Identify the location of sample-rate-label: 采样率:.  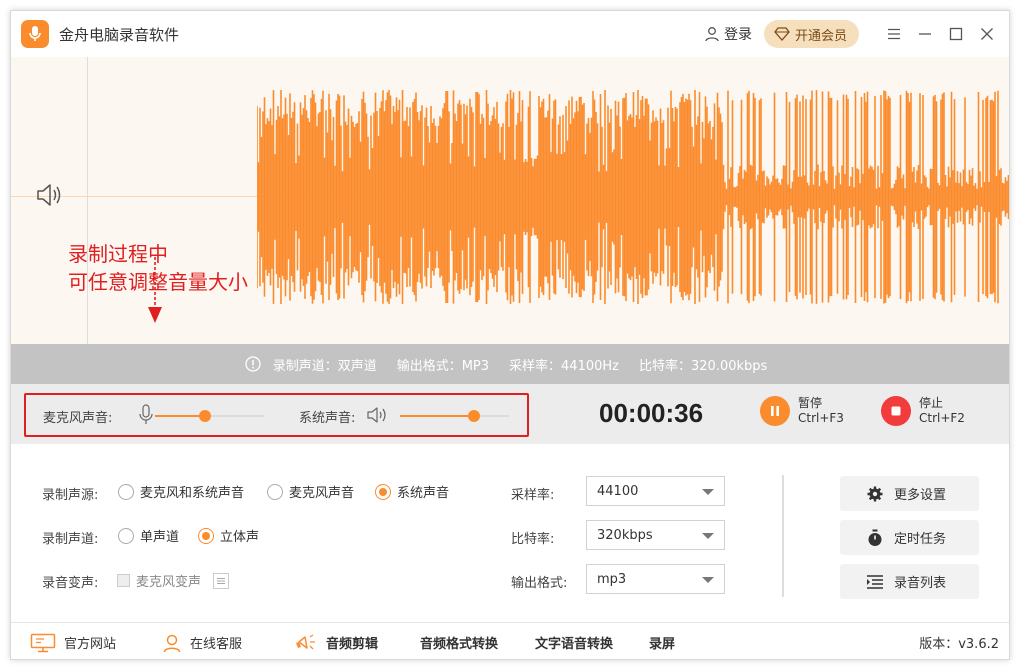
(533, 495).